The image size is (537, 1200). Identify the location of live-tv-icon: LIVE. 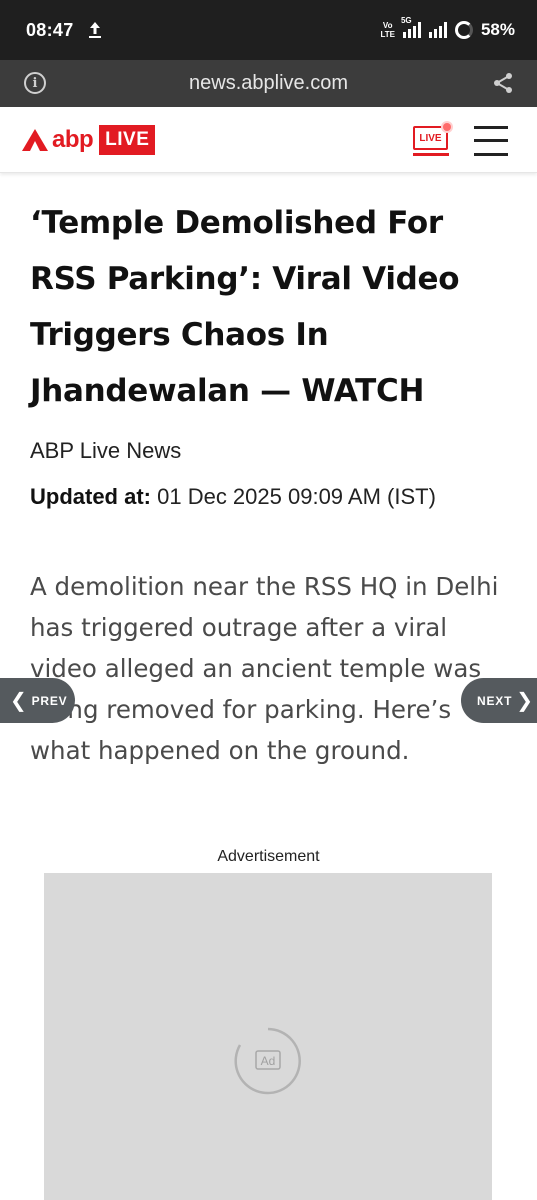
(432, 140).